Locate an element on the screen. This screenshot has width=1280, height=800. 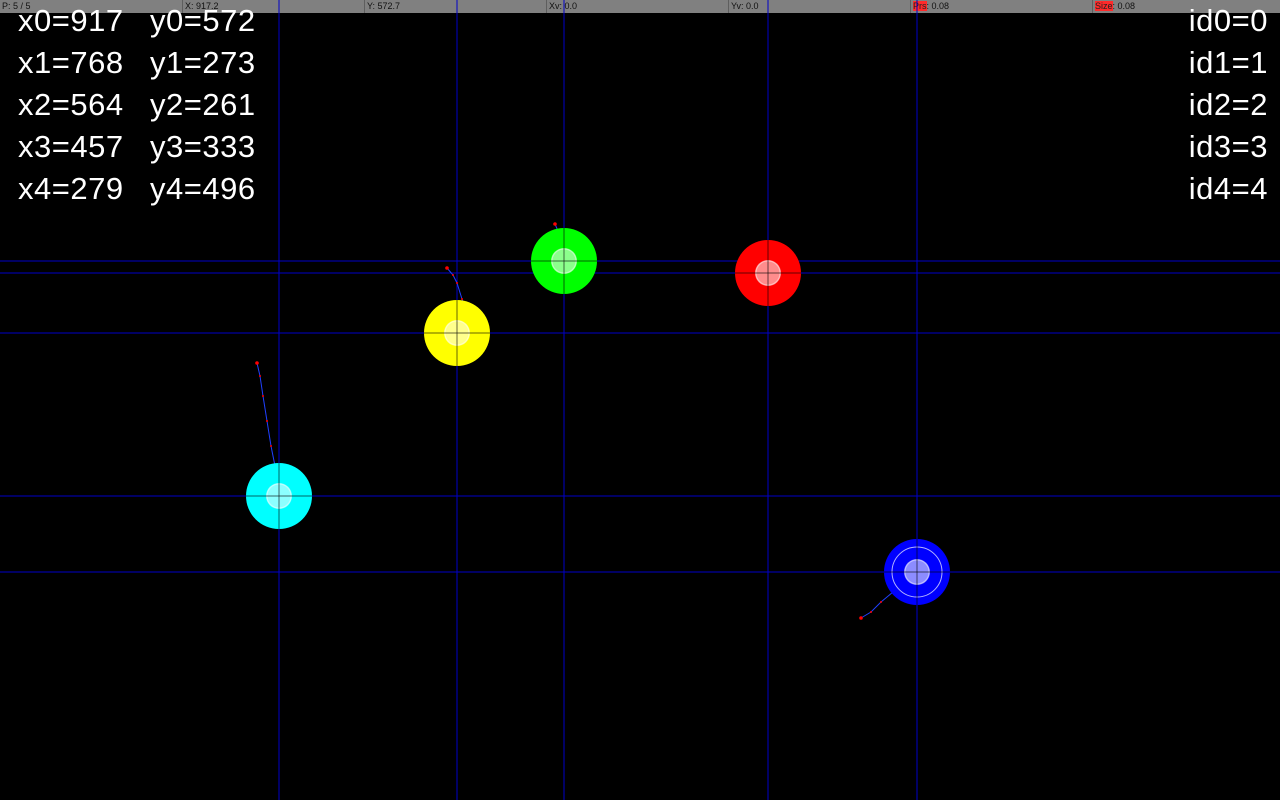
pointer-ids: id0=0 id1=1 id2=2 id3=3 id4=4 is located at coordinates (1228, 105).